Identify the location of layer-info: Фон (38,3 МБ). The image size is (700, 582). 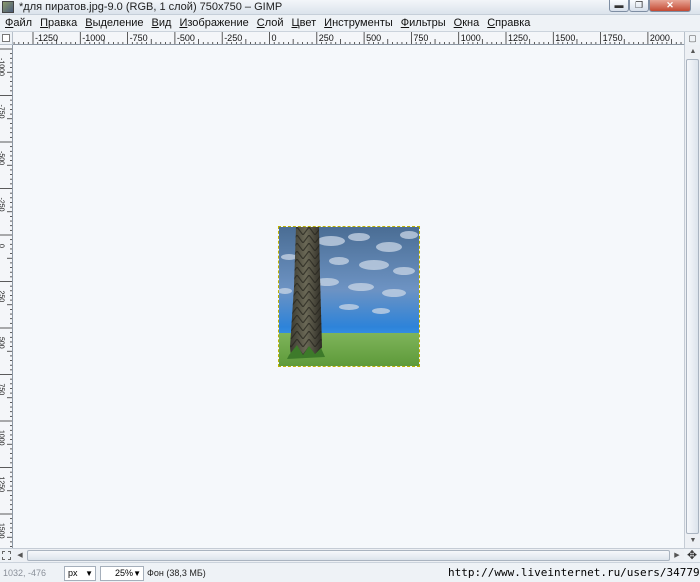
(176, 573).